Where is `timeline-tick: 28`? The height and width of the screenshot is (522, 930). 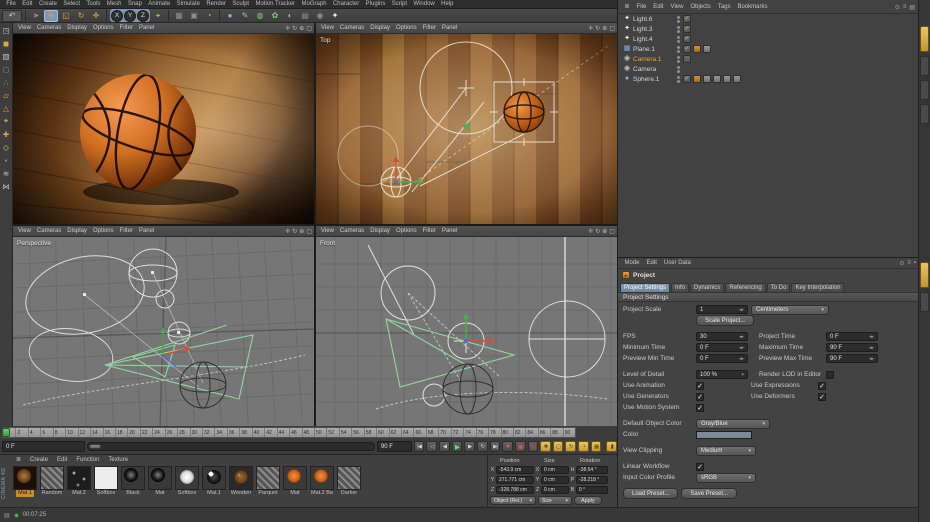
timeline-tick: 28 is located at coordinates (183, 432).